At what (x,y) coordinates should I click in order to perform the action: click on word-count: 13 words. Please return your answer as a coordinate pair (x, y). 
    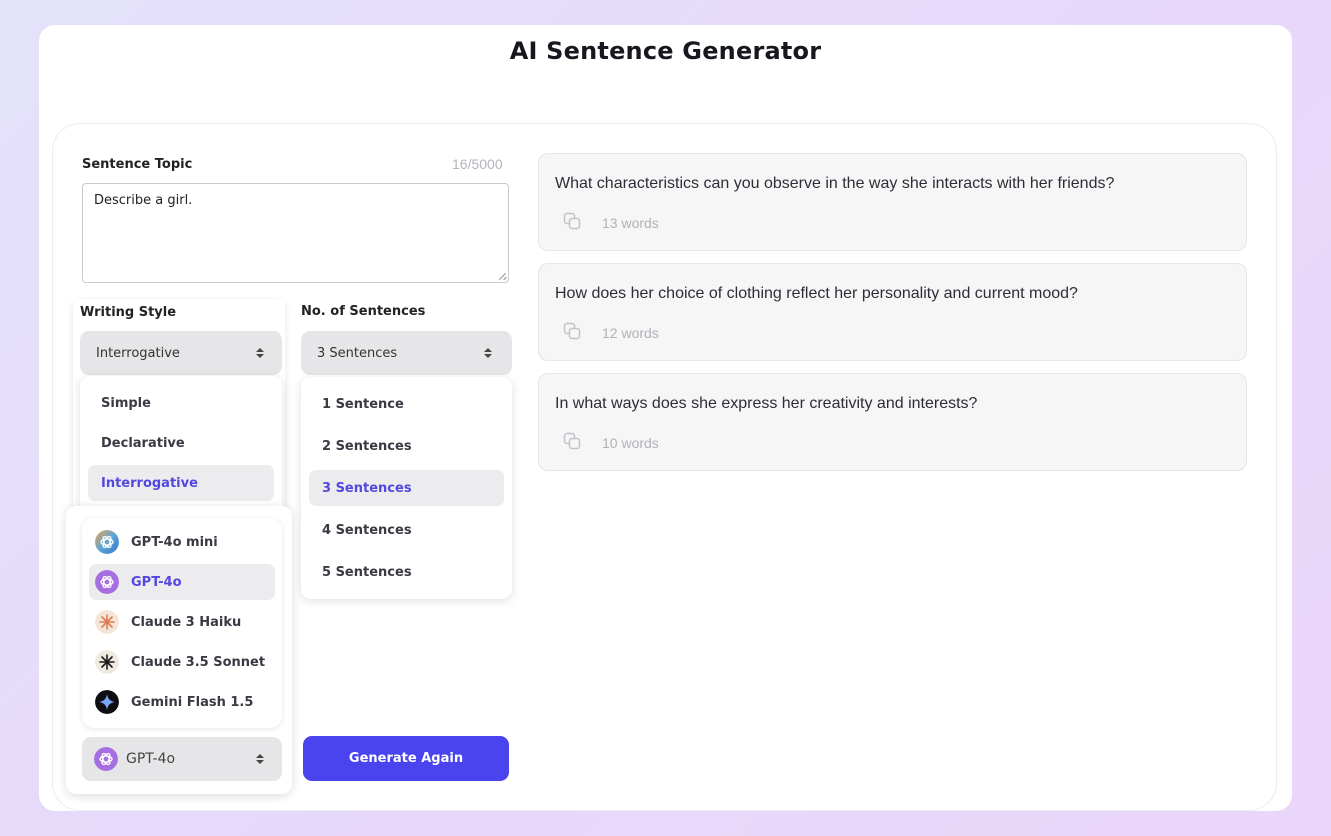
    Looking at the image, I should click on (630, 223).